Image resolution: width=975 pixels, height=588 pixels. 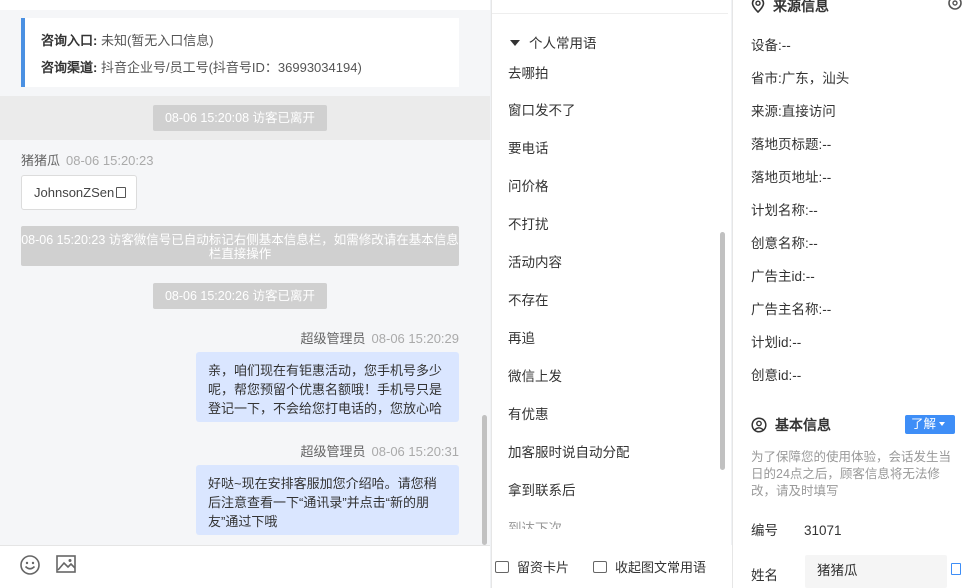 I want to click on phrase-item: 要电话, so click(x=528, y=147).